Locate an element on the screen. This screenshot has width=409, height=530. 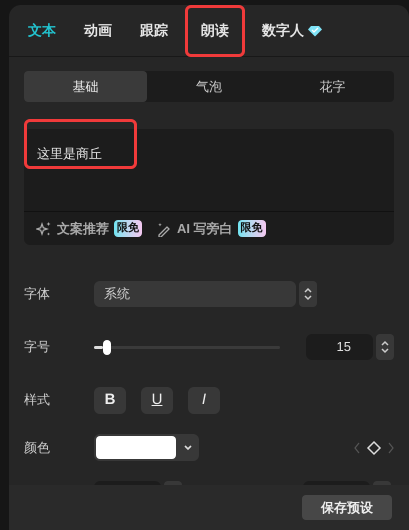
size-input: 15 is located at coordinates (339, 347).